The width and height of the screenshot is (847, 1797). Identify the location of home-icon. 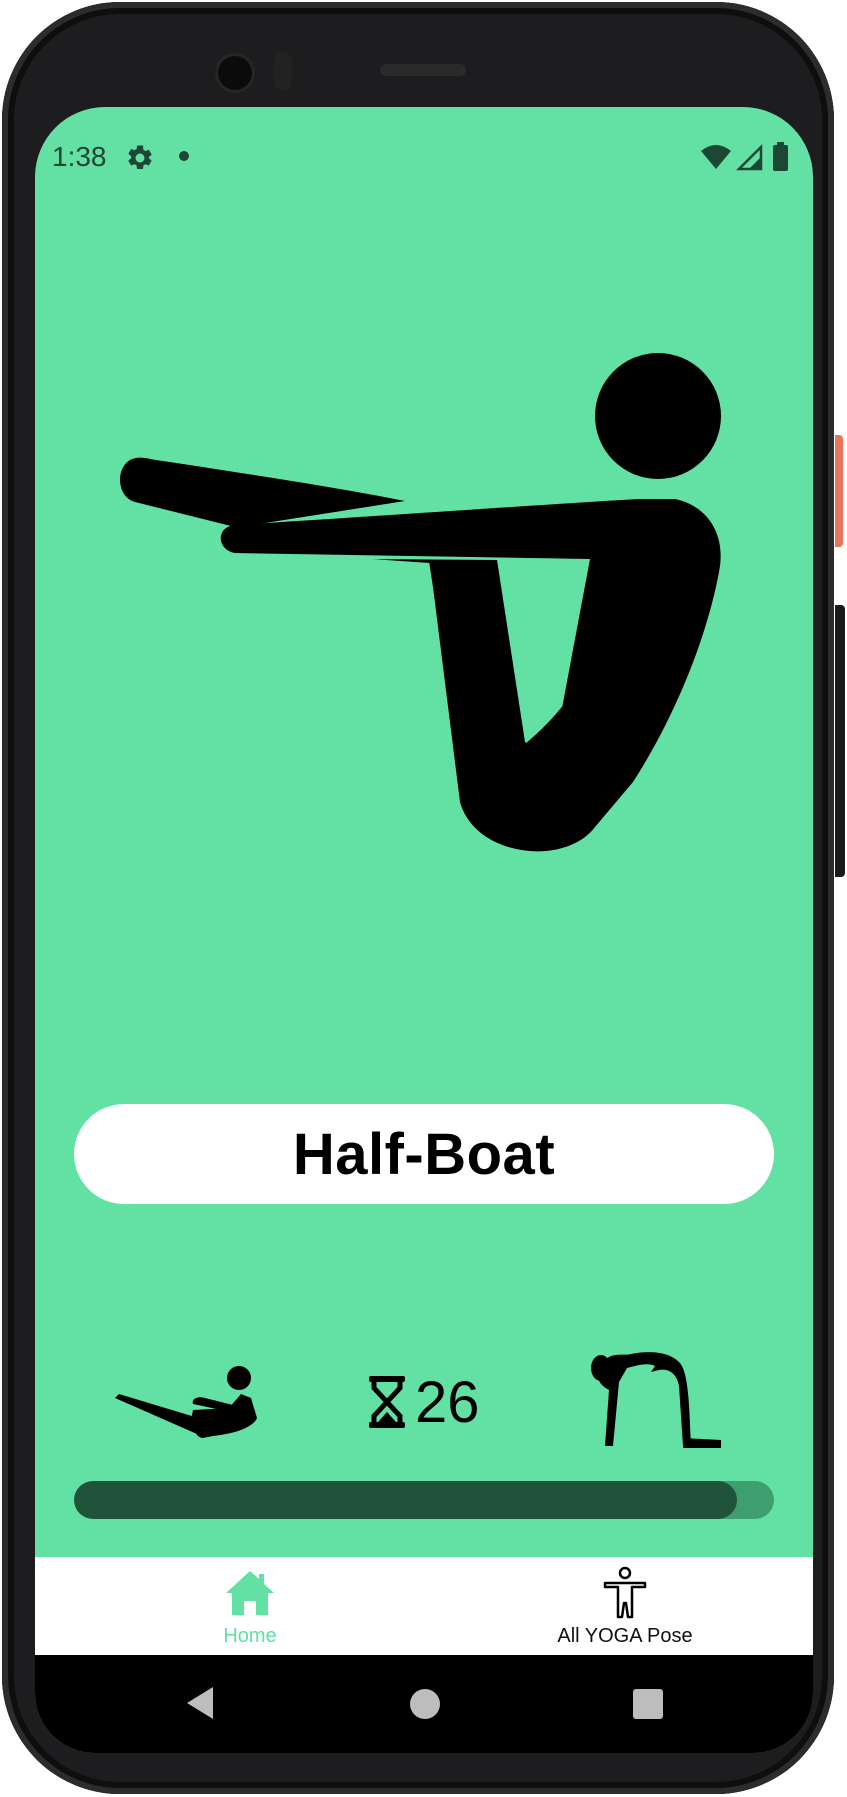
(250, 1593).